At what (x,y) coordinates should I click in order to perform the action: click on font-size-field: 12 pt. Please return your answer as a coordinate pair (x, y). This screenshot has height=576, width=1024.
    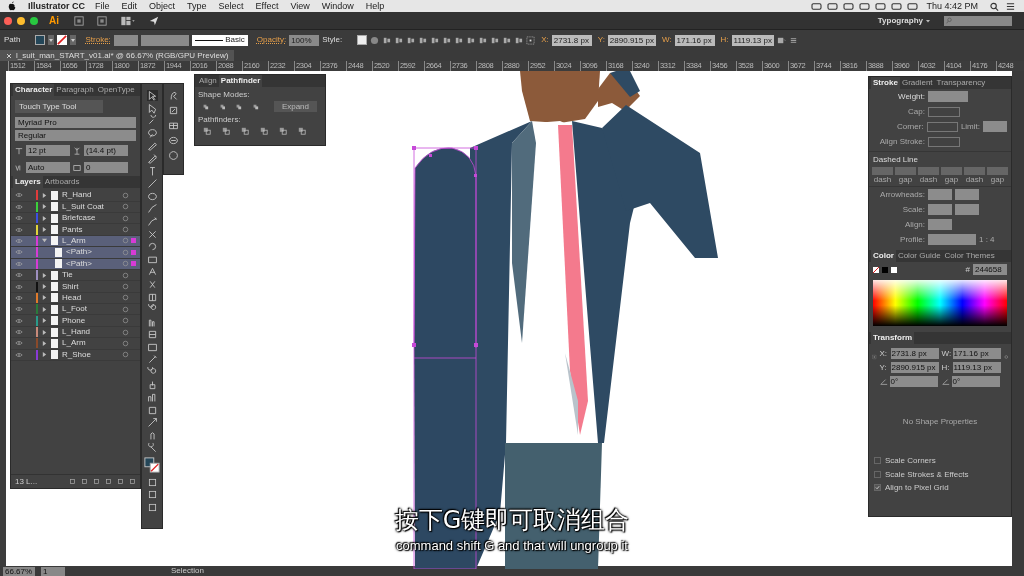
    Looking at the image, I should click on (48, 151).